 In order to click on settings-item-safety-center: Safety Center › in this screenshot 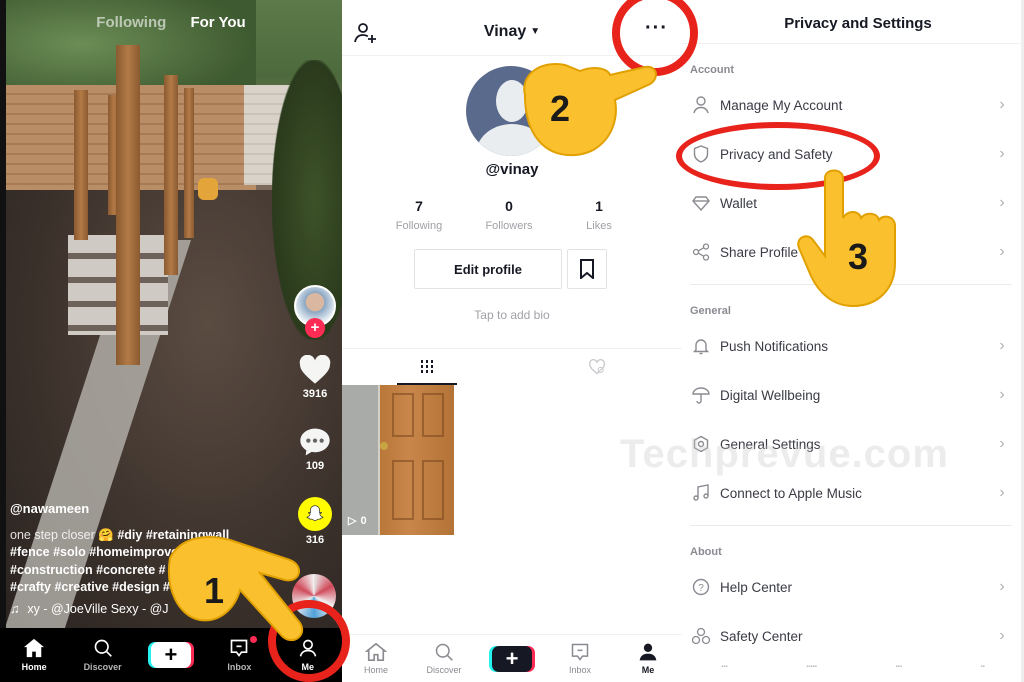, I will do `click(851, 636)`.